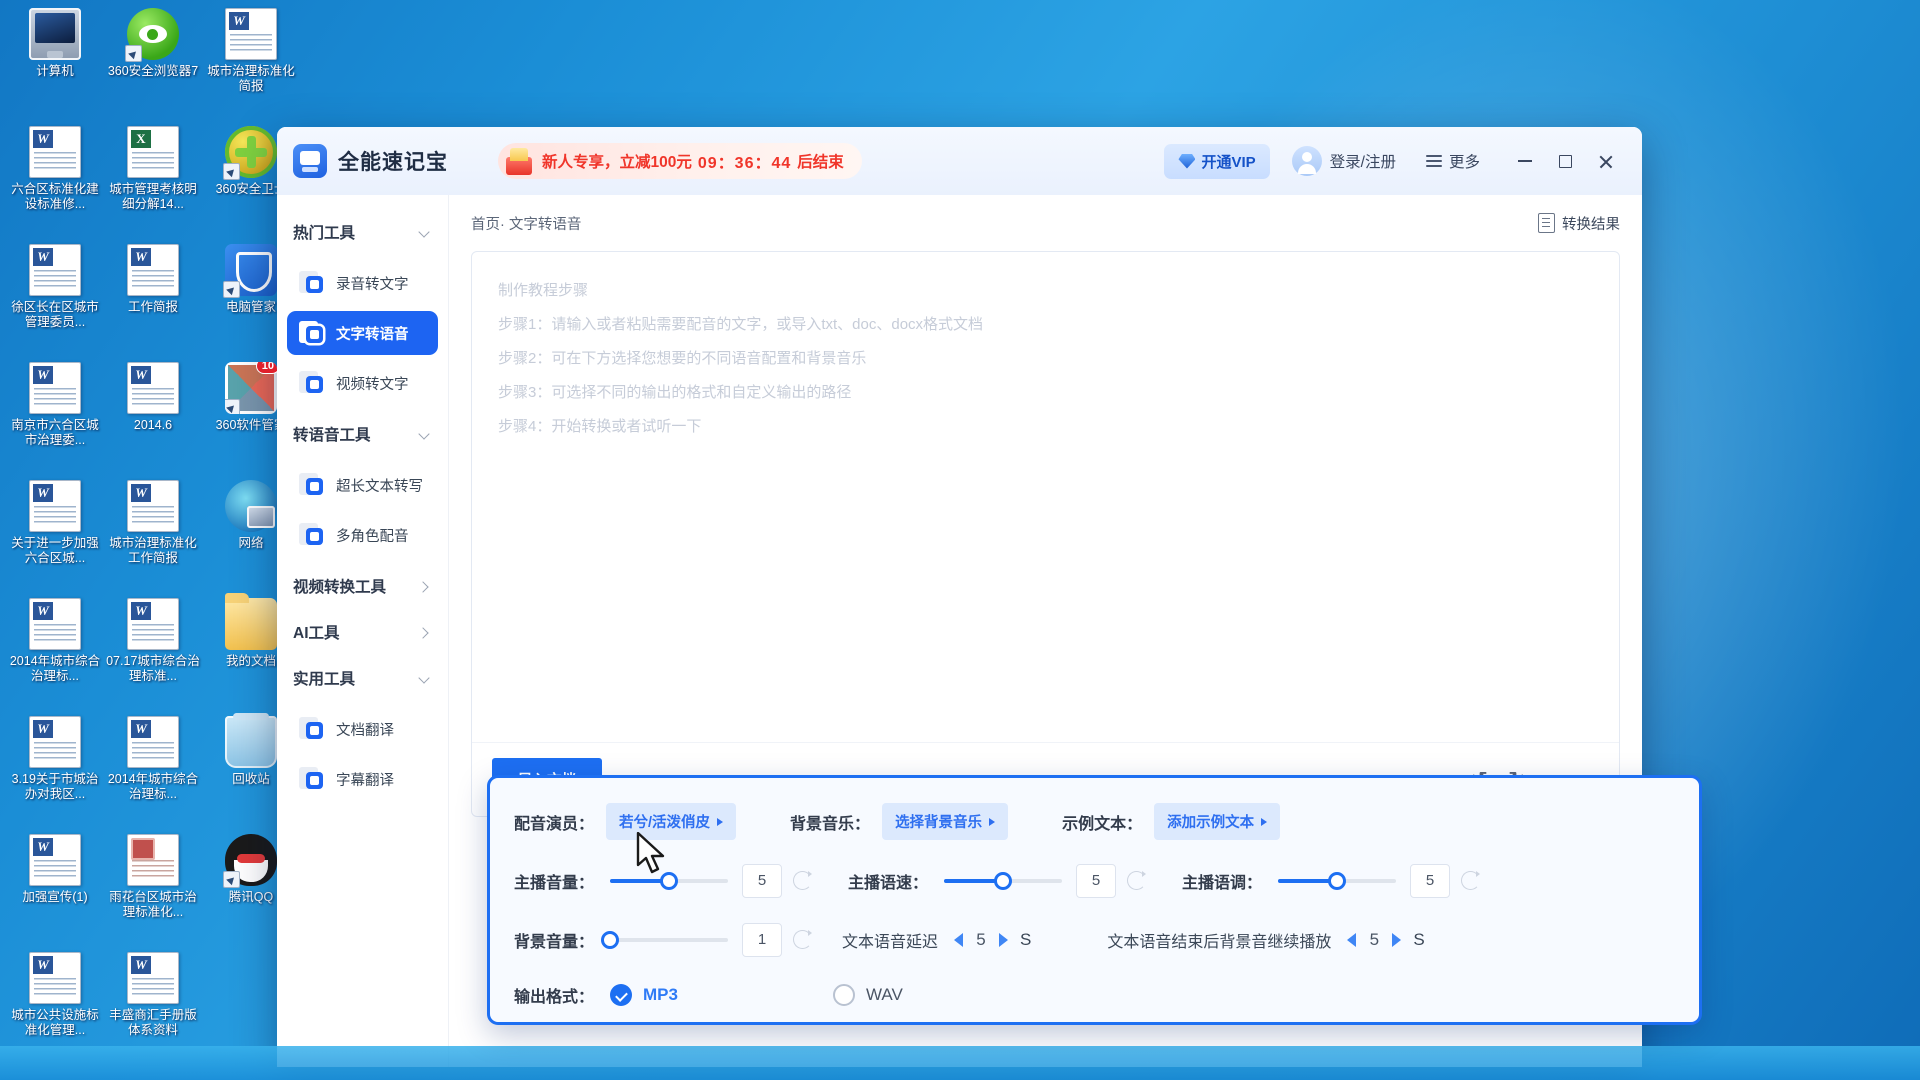 This screenshot has width=1920, height=1080. Describe the element at coordinates (362, 434) in the screenshot. I see `sidebar-group-转语音工具: 转语音工具` at that location.